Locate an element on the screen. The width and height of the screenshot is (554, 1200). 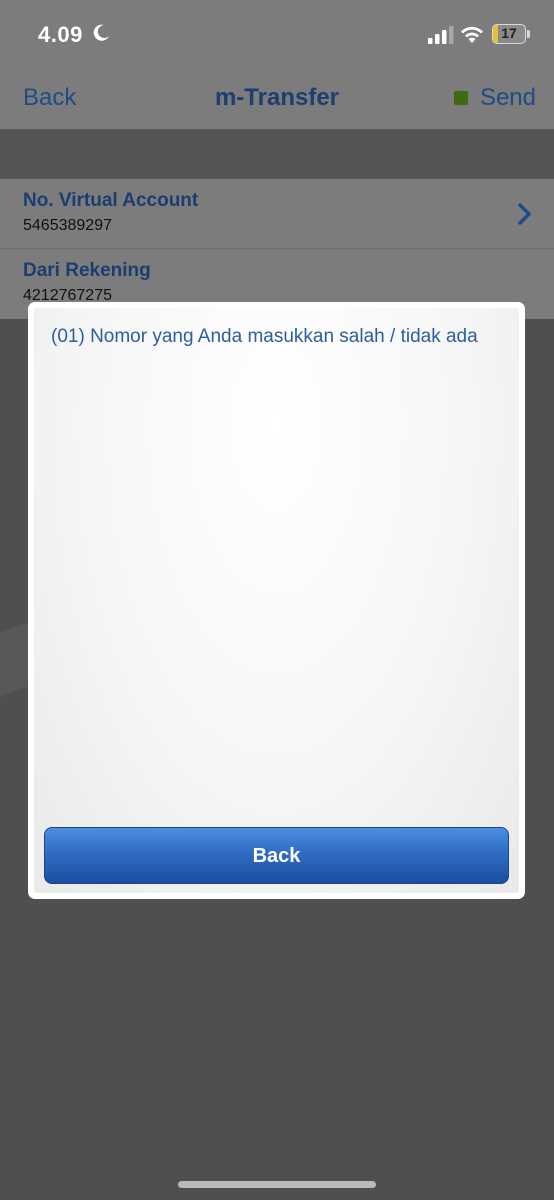
status-time: 4.09 is located at coordinates (60, 34).